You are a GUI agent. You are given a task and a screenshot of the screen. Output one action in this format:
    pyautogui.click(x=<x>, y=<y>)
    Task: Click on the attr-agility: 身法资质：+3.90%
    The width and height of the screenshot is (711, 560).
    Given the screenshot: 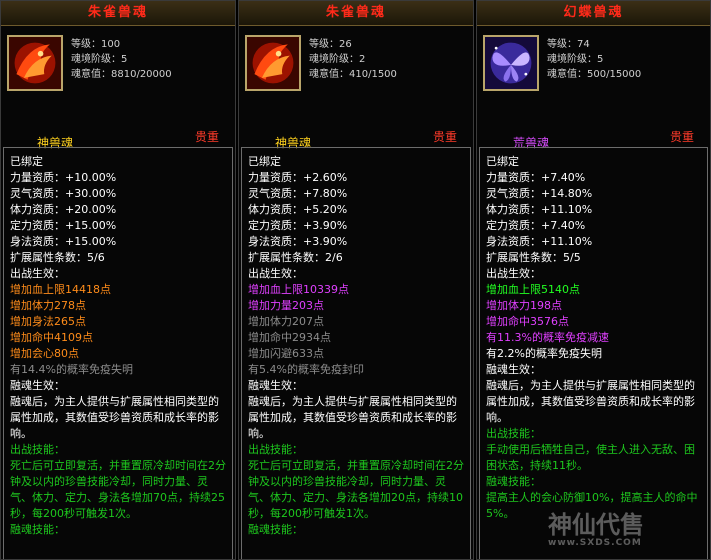 What is the action you would take?
    pyautogui.click(x=298, y=241)
    